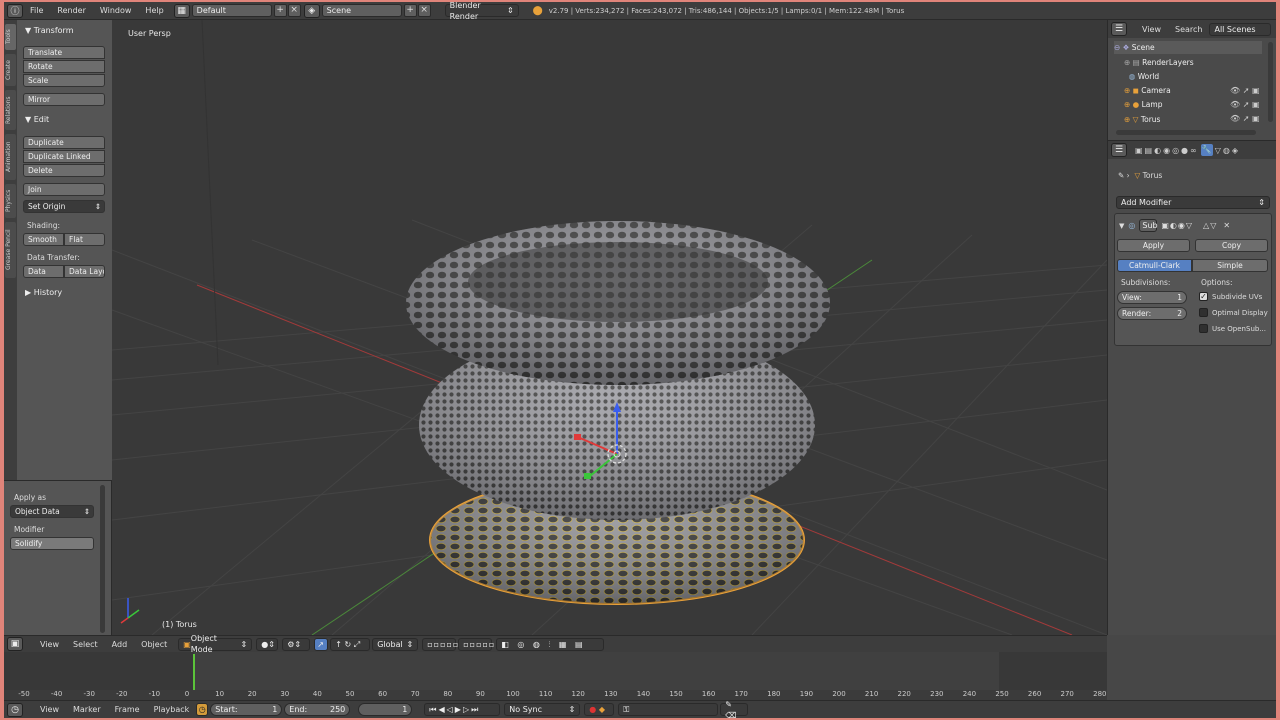 The width and height of the screenshot is (1280, 720). I want to click on outliner-filter-dropdown: All Scenes, so click(1240, 29).